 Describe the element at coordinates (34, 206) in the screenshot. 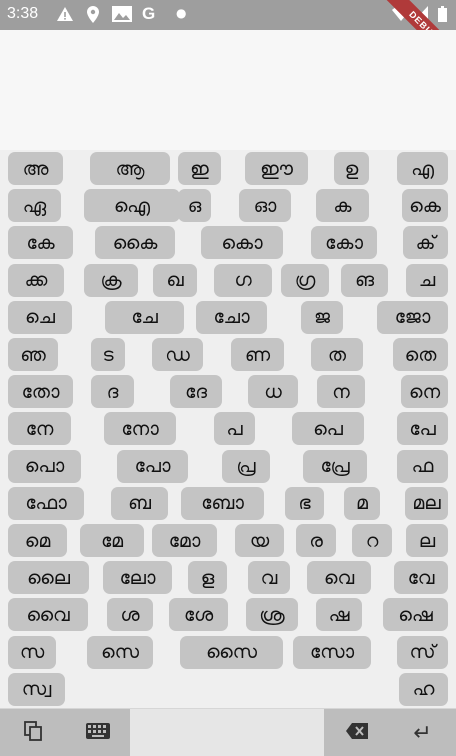

I see `letter-key: ഏ` at that location.